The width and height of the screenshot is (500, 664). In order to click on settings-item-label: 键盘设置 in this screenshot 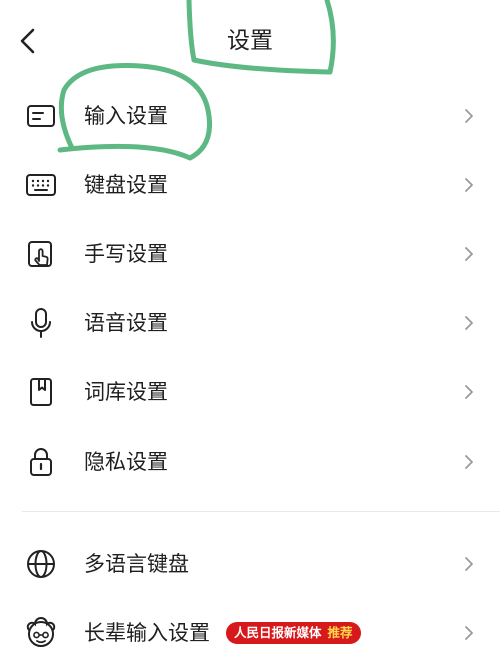, I will do `click(126, 185)`.